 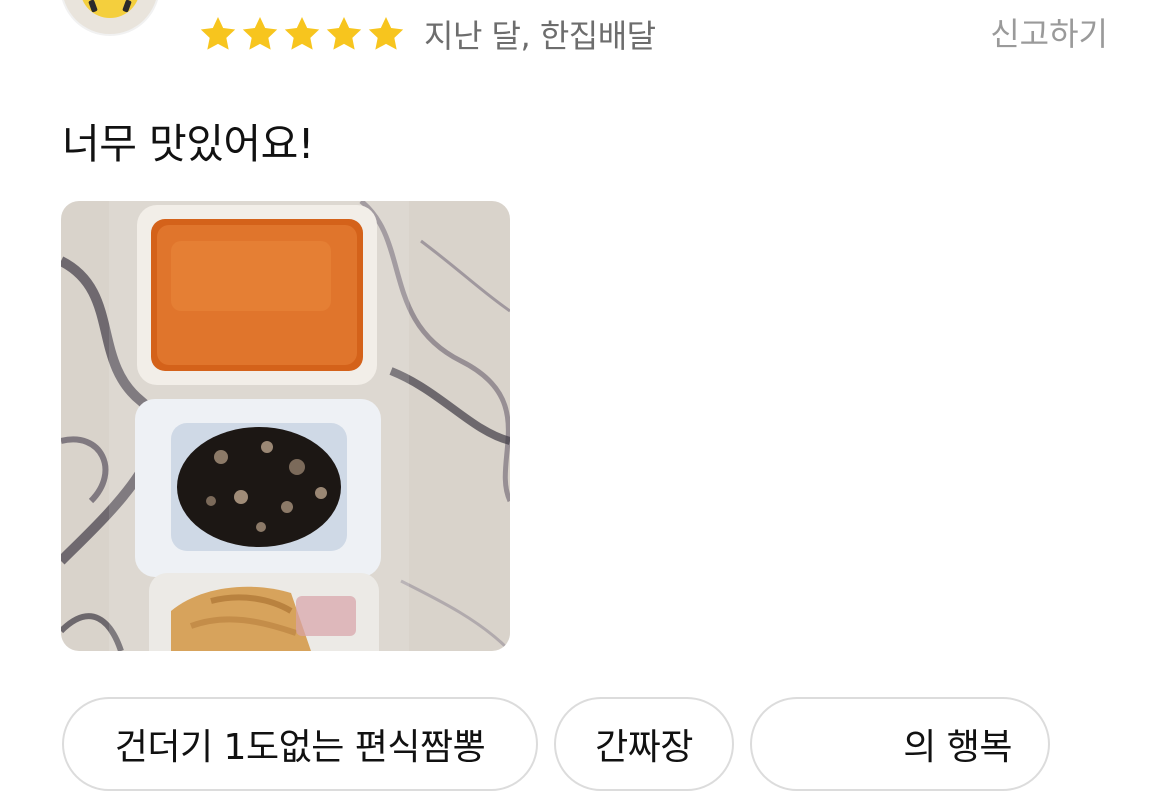 I want to click on tag-chip: 의 행복, so click(x=900, y=744).